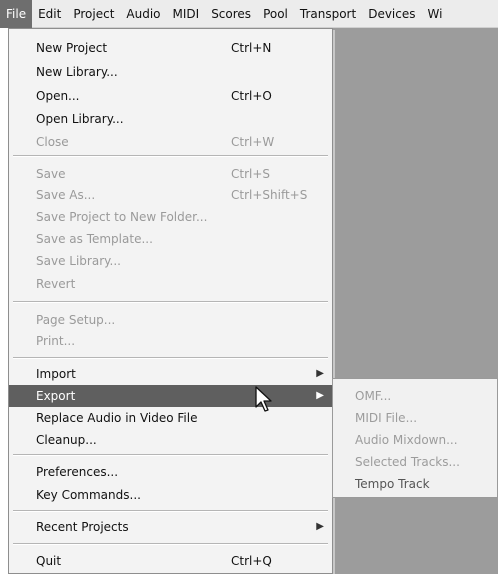  Describe the element at coordinates (170, 527) in the screenshot. I see `menu-item-recent-projects: Recent Projects ▶` at that location.